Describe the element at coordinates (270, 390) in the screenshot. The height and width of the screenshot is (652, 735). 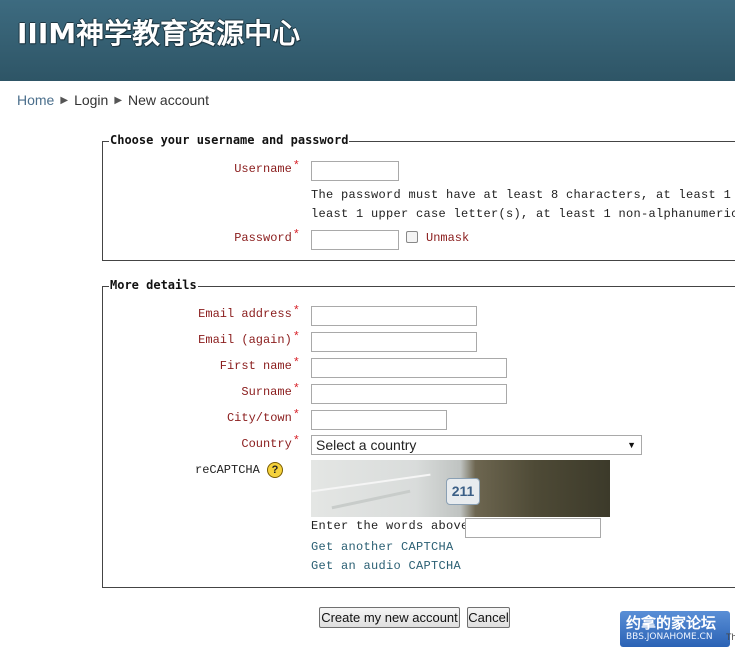
I see `surname-label: Surname*` at that location.